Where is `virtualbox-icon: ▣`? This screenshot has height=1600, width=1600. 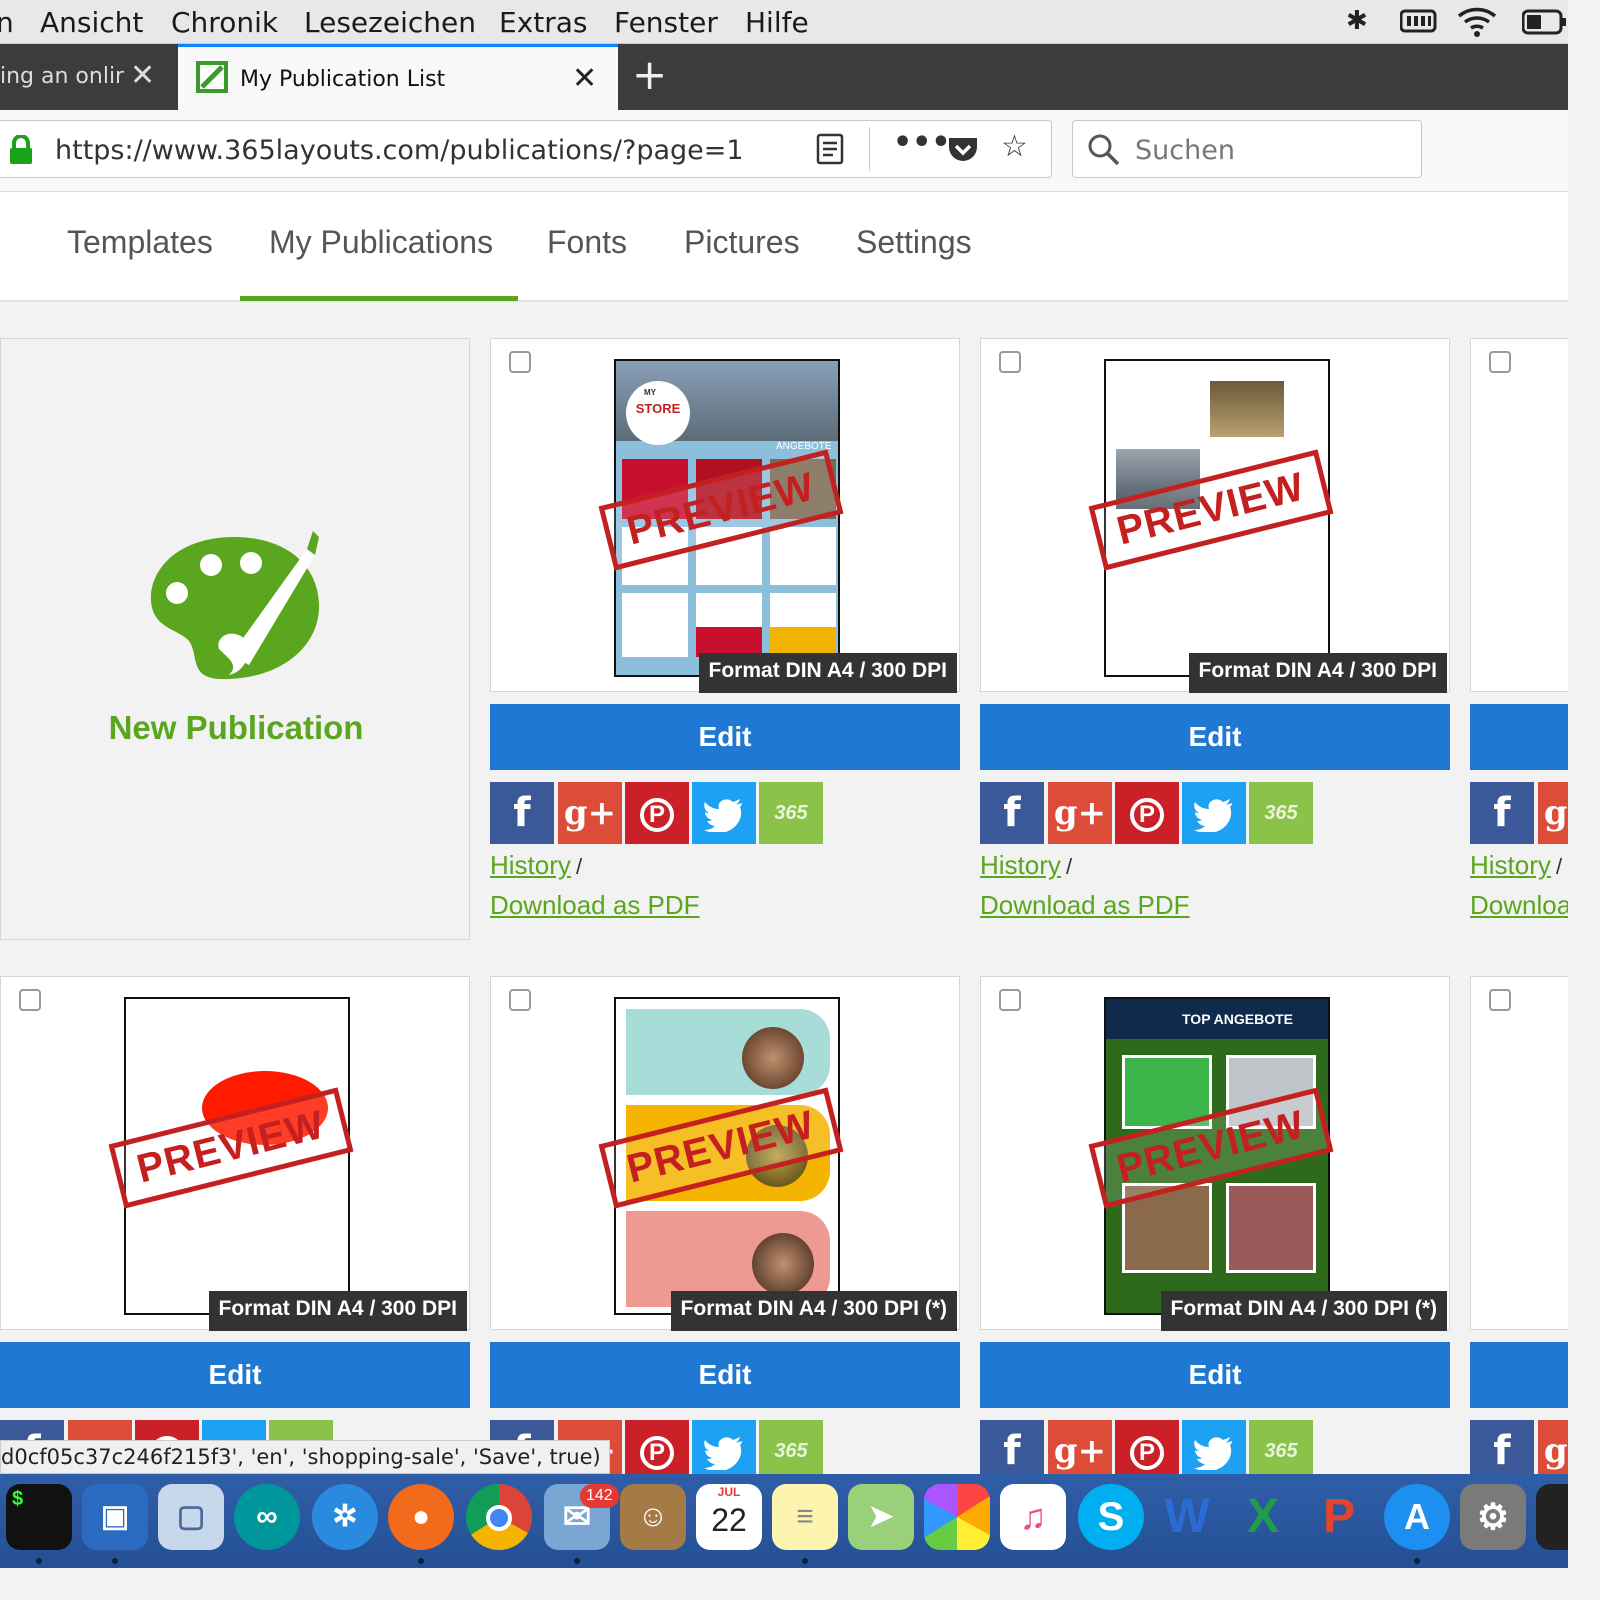 virtualbox-icon: ▣ is located at coordinates (115, 1517).